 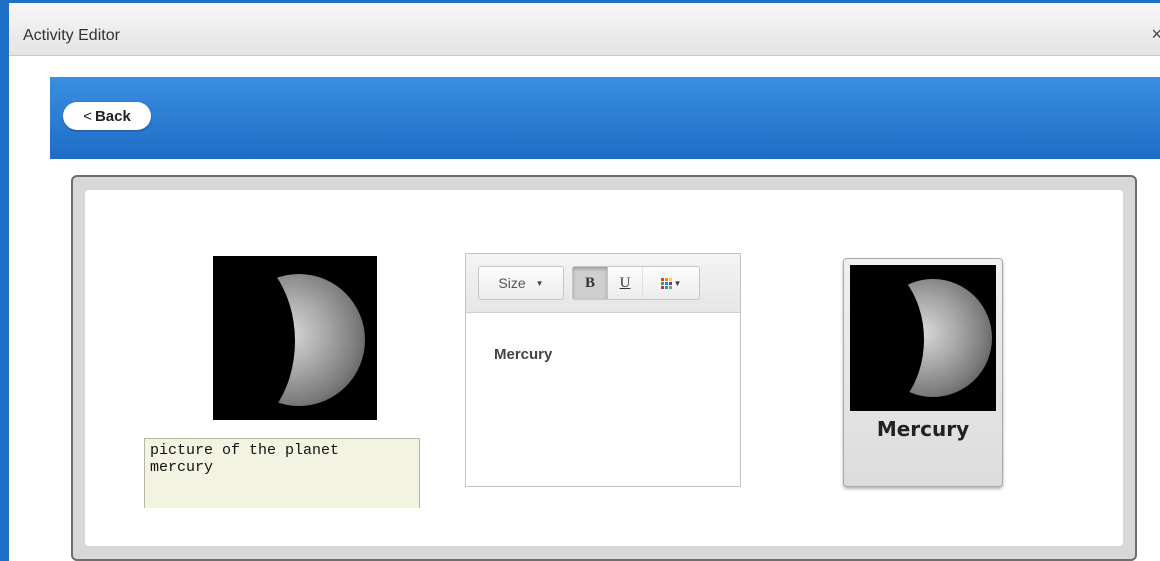 I want to click on color-palette-icon, so click(x=666, y=283).